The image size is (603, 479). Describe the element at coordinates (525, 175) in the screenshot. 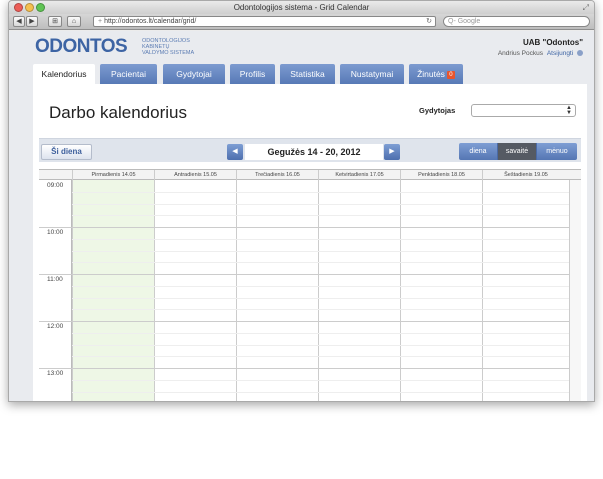

I see `day-header-saturday: Šeštadienis 19.05` at that location.